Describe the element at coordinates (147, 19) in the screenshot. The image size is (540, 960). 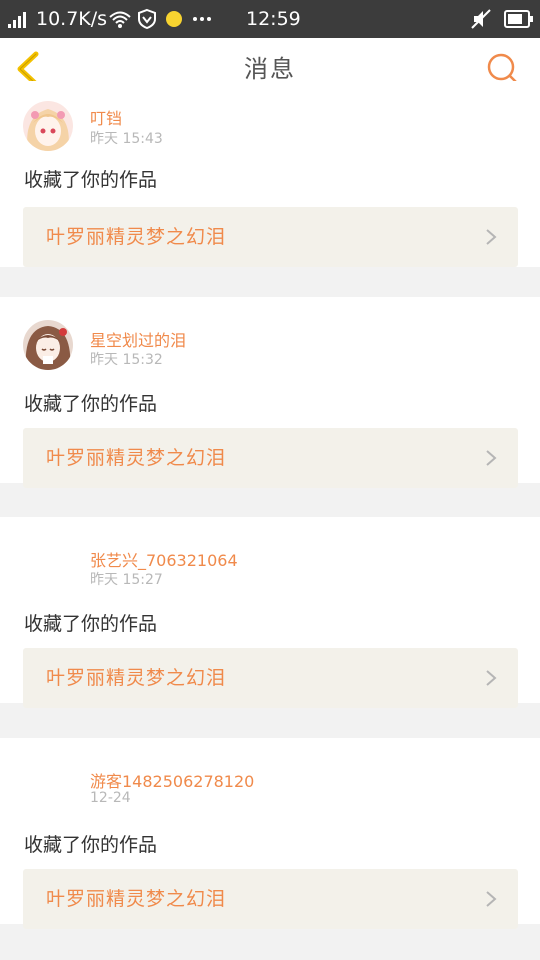
I see `shield-icon` at that location.